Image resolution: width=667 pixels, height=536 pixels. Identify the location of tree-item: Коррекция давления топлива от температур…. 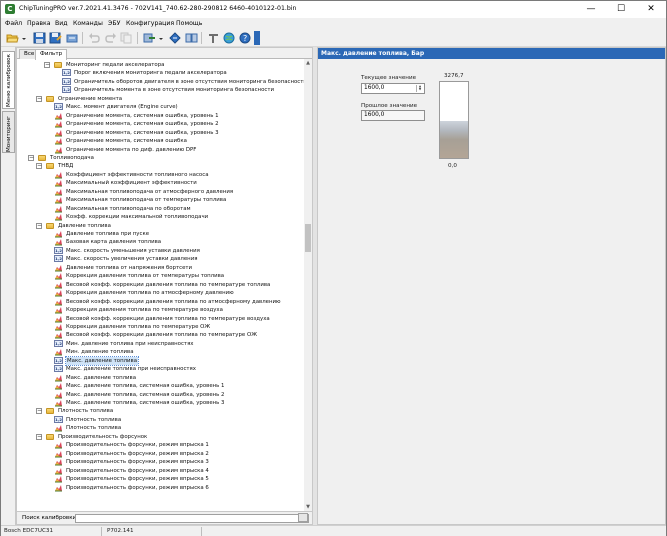
(160, 276).